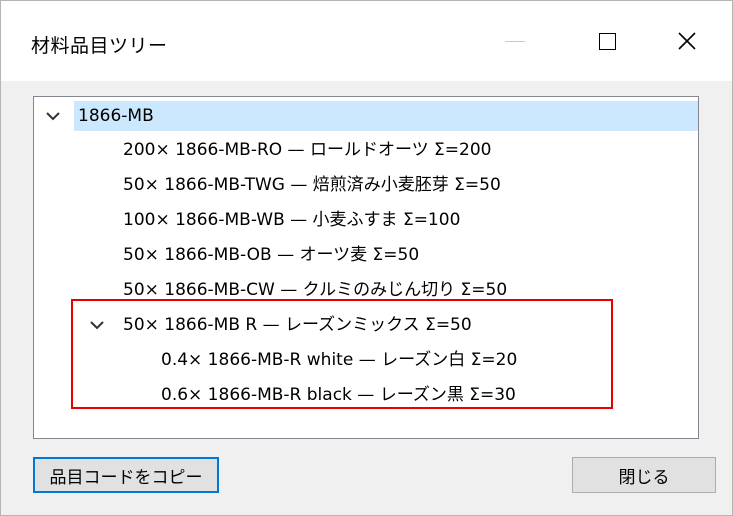 The height and width of the screenshot is (516, 733). I want to click on tree-item-label: 50× 1866-MB-TWG — 焙煎済み小麦胚芽 Σ=50, so click(312, 185).